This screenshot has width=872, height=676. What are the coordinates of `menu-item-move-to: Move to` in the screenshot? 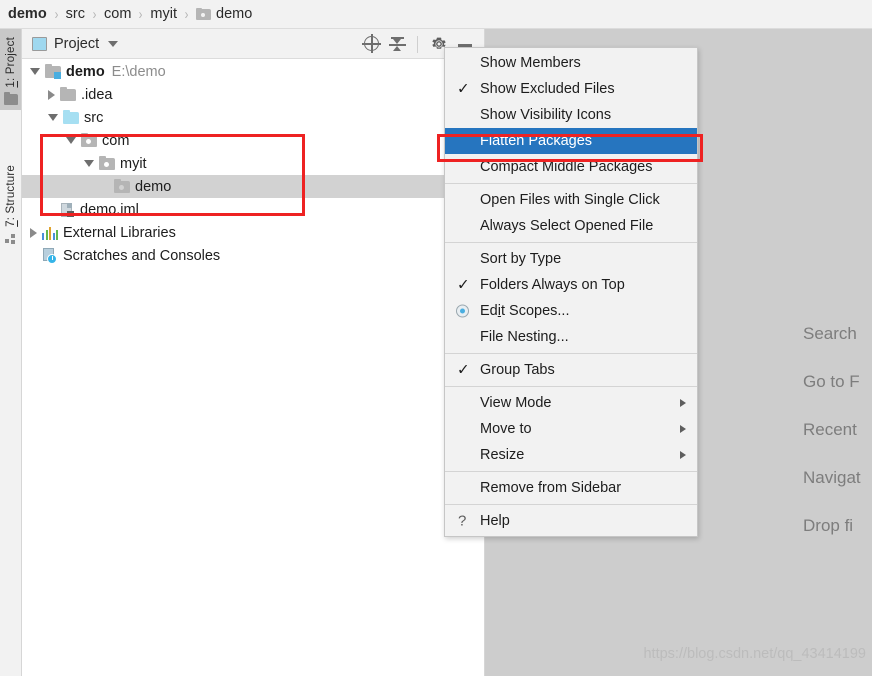 It's located at (571, 429).